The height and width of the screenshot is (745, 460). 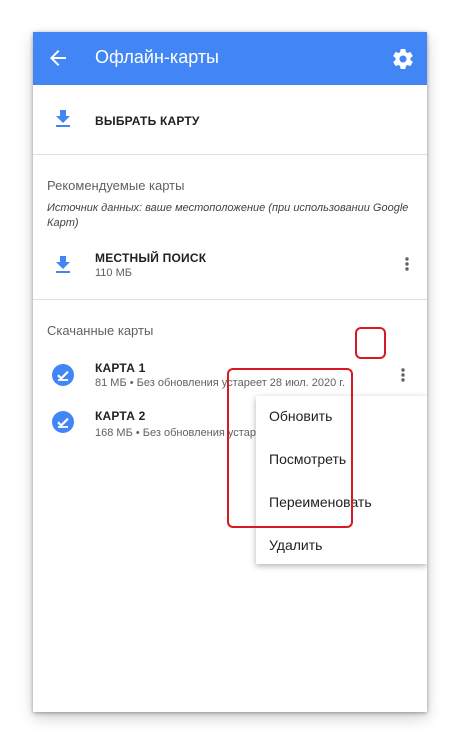 I want to click on app-bar: Офлайн-карты, so click(x=230, y=58).